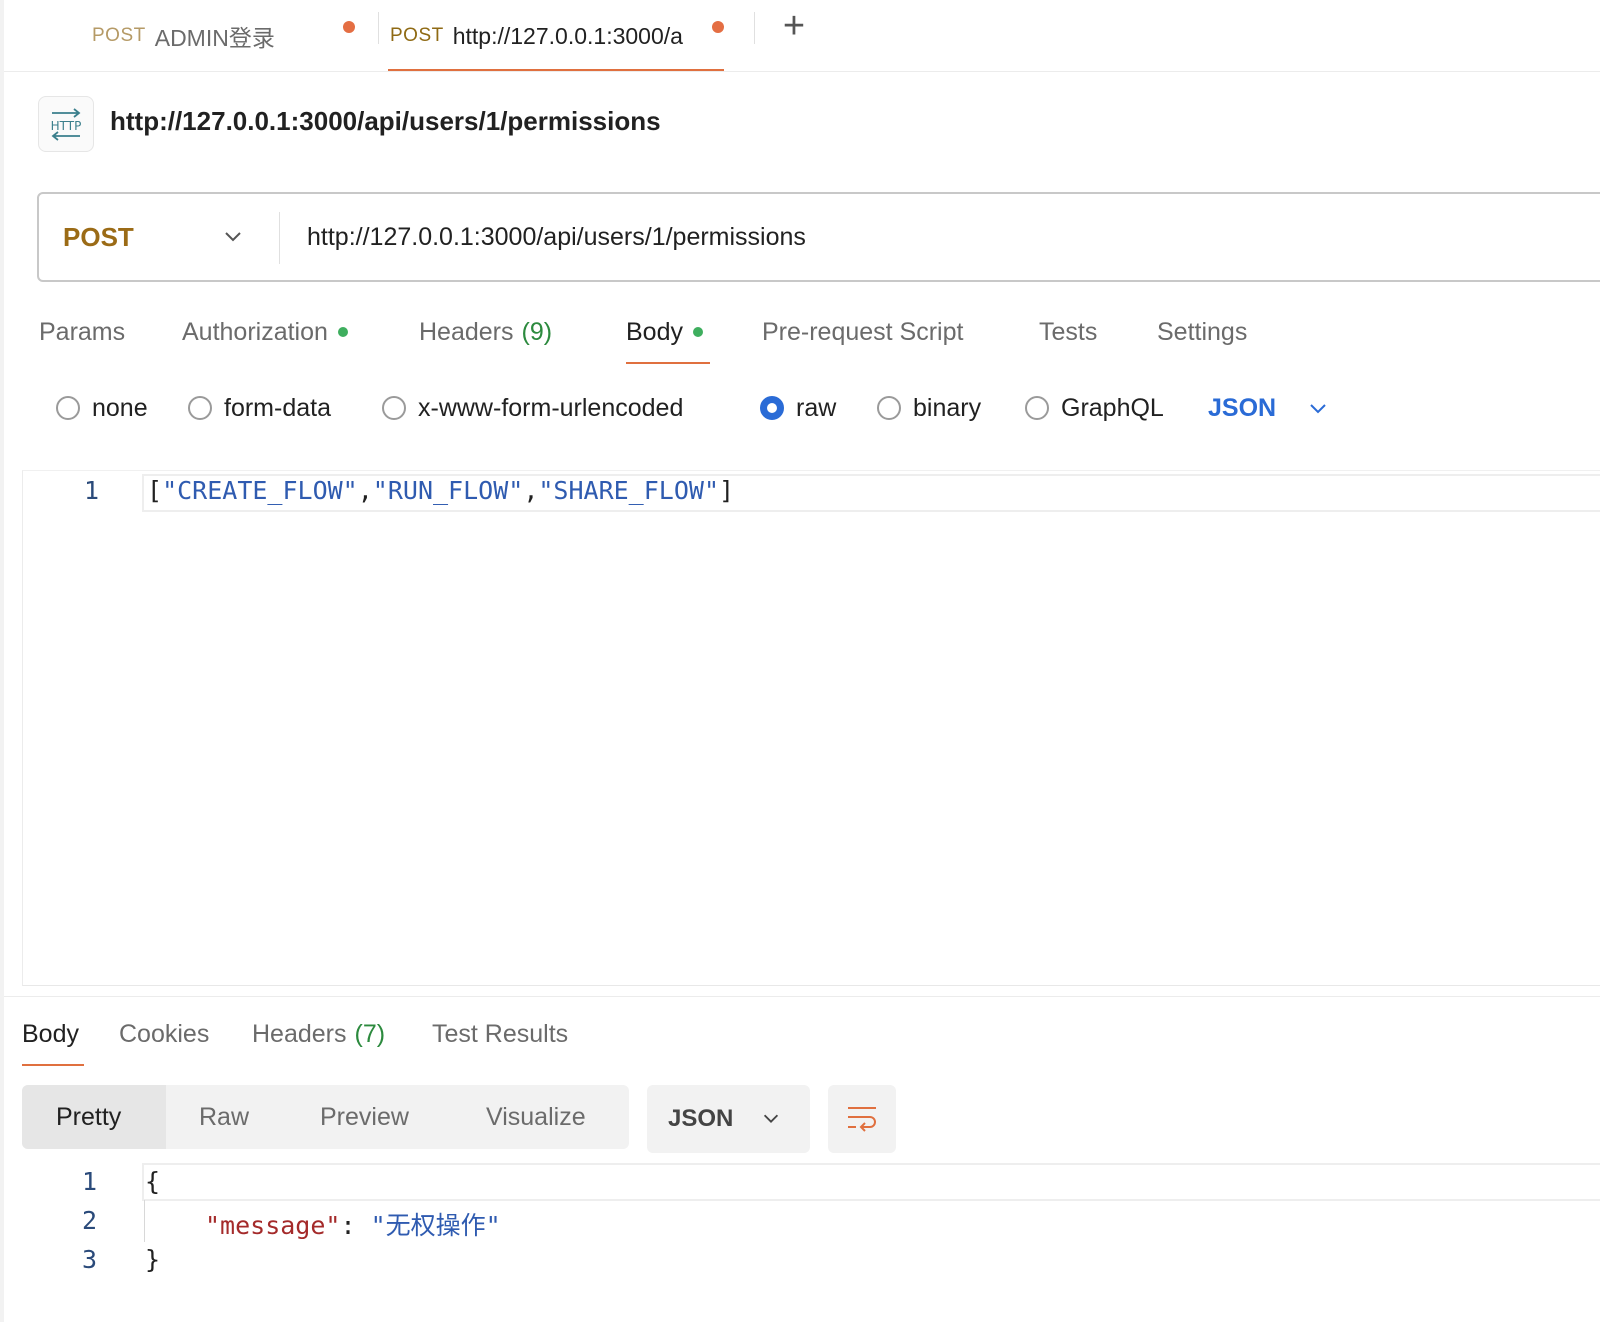 The height and width of the screenshot is (1322, 1600). I want to click on radio-form-data: form-data, so click(259, 408).